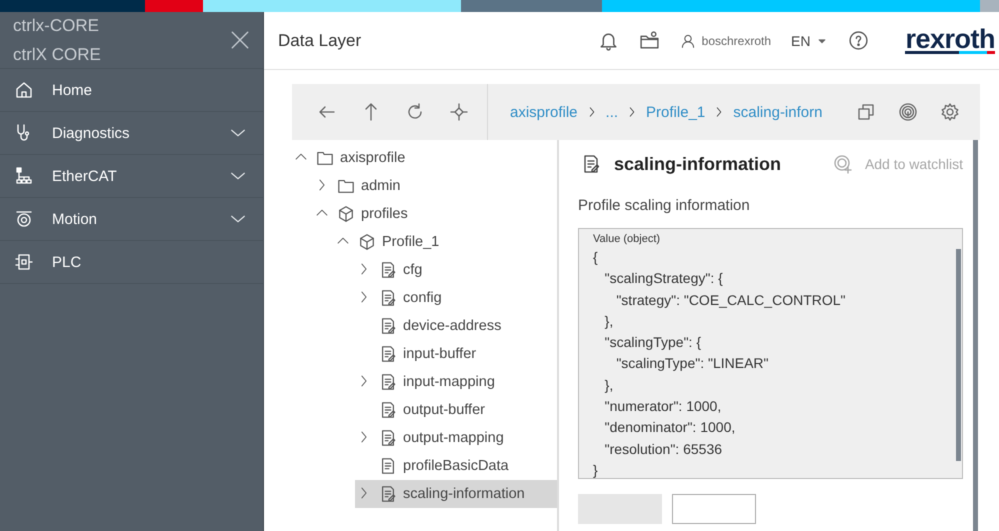 This screenshot has width=999, height=531. What do you see at coordinates (456, 298) in the screenshot?
I see `tree-item: config` at bounding box center [456, 298].